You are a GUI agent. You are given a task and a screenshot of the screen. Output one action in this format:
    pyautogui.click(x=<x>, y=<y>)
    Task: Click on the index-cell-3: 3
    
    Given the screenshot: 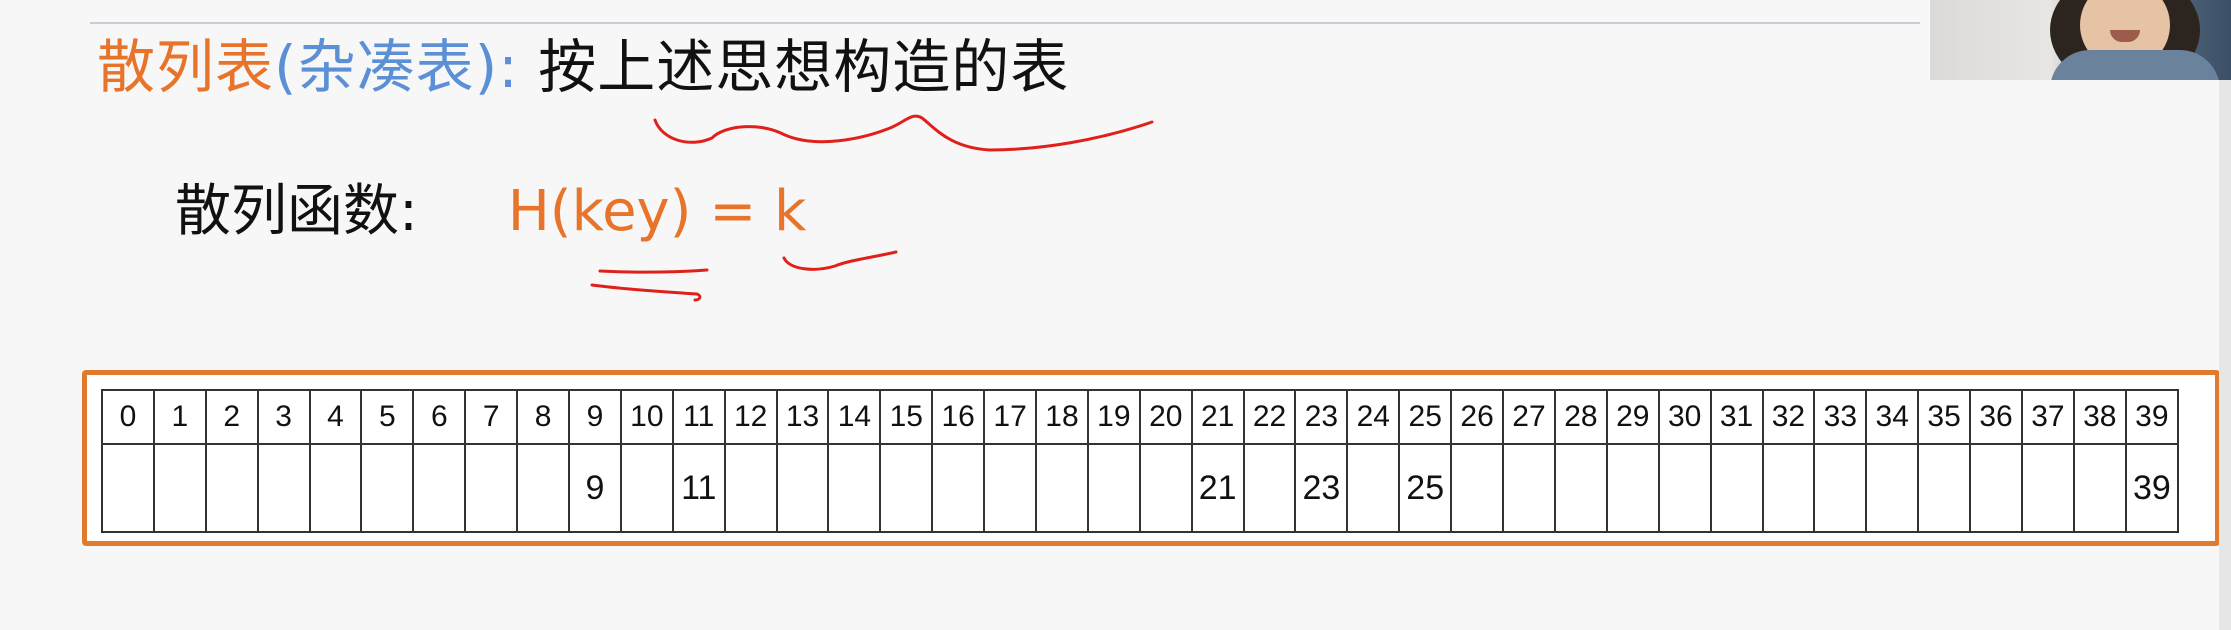 What is the action you would take?
    pyautogui.click(x=283, y=417)
    